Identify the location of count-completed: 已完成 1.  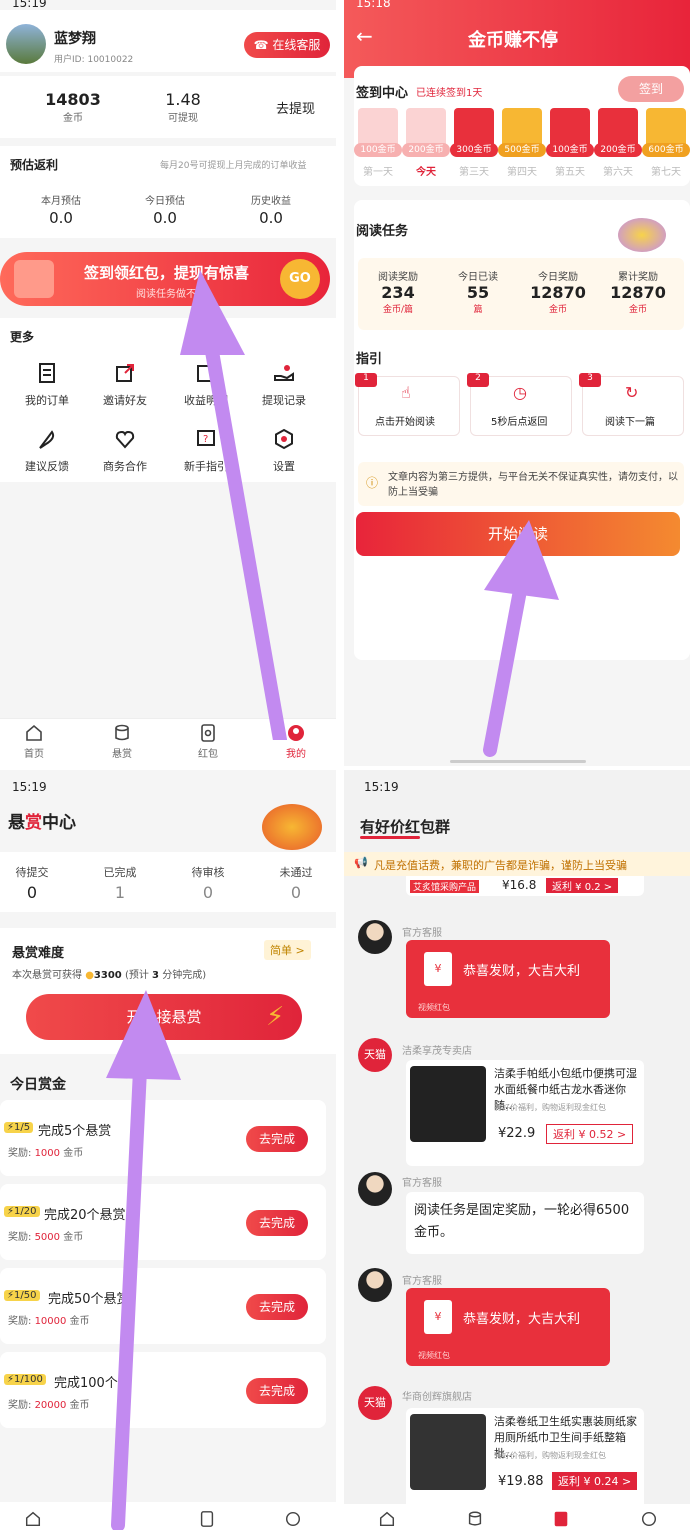
(120, 883).